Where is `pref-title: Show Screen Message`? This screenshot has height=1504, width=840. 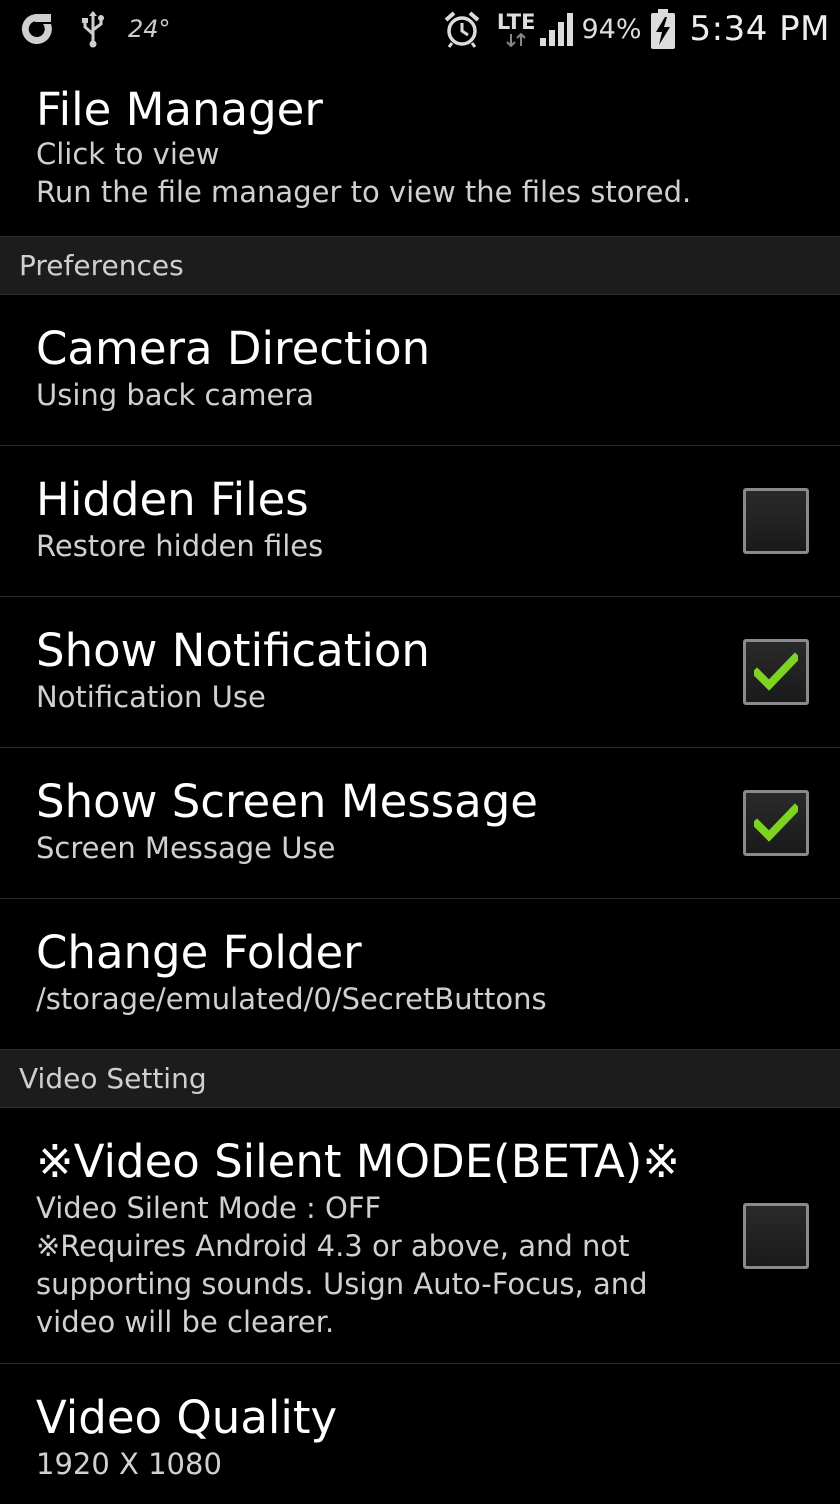 pref-title: Show Screen Message is located at coordinates (287, 801).